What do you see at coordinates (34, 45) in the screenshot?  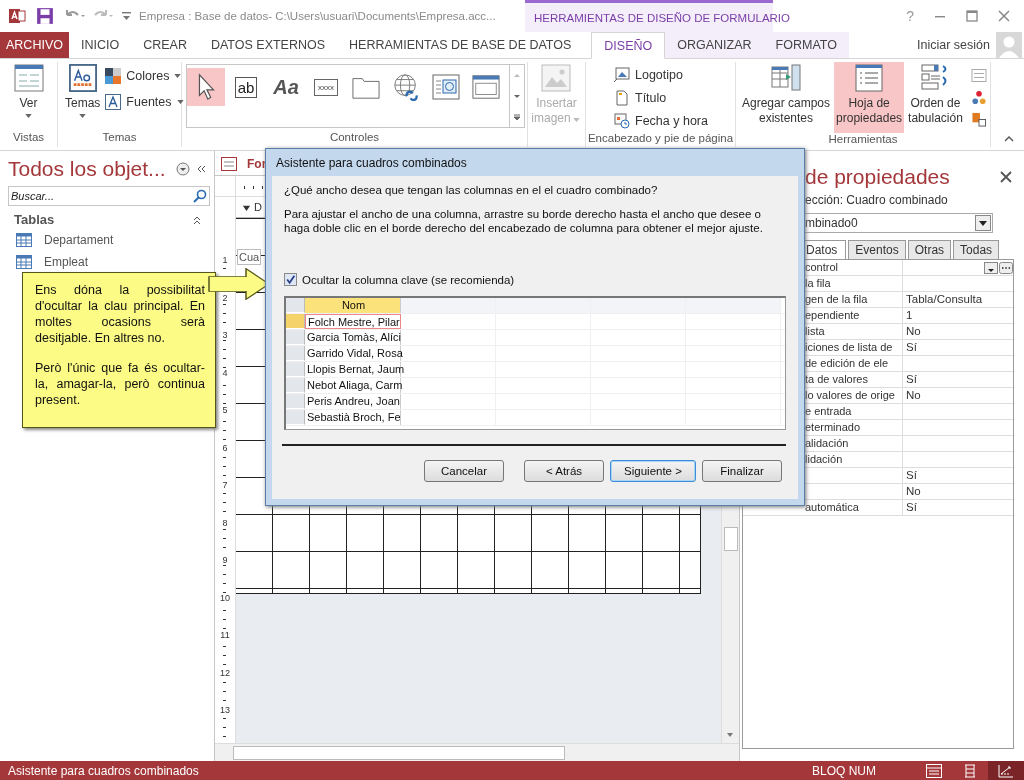 I see `ribbon-tab: ARCHIVO` at bounding box center [34, 45].